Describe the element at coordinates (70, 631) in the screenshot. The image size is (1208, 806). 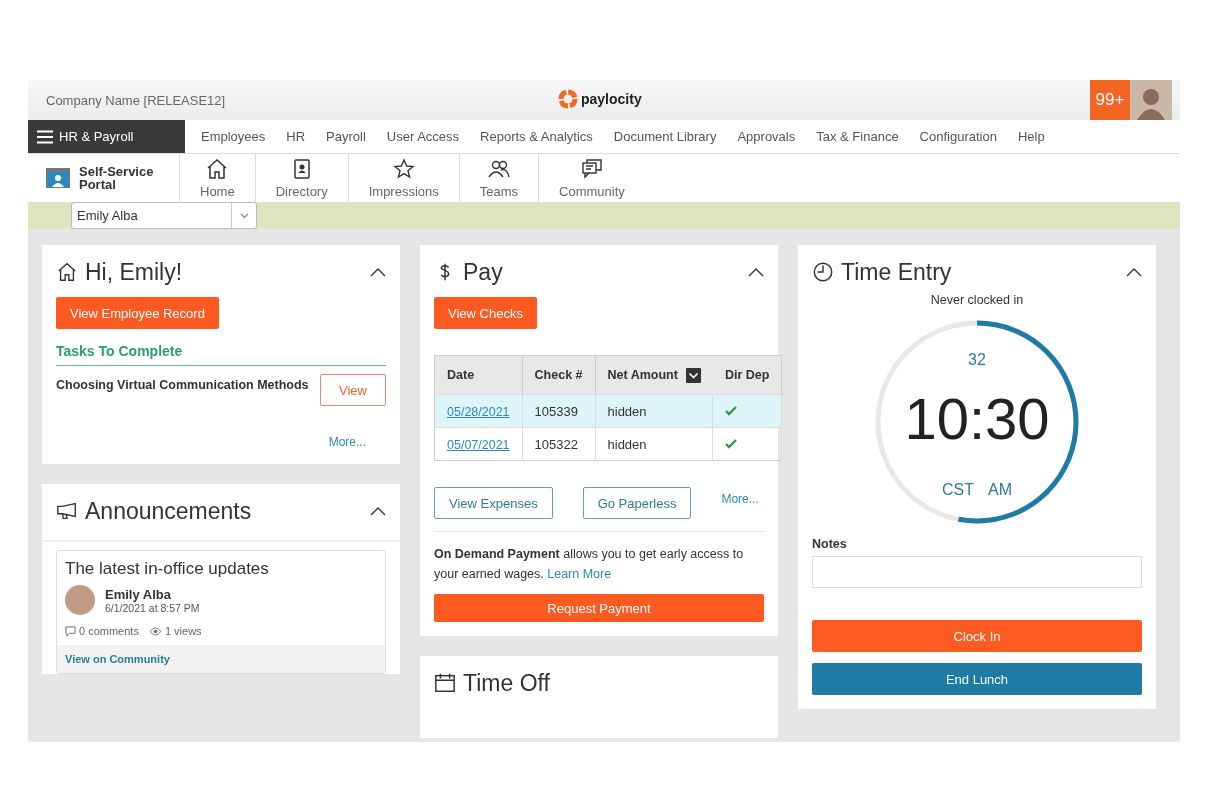
I see `comment-icon` at that location.